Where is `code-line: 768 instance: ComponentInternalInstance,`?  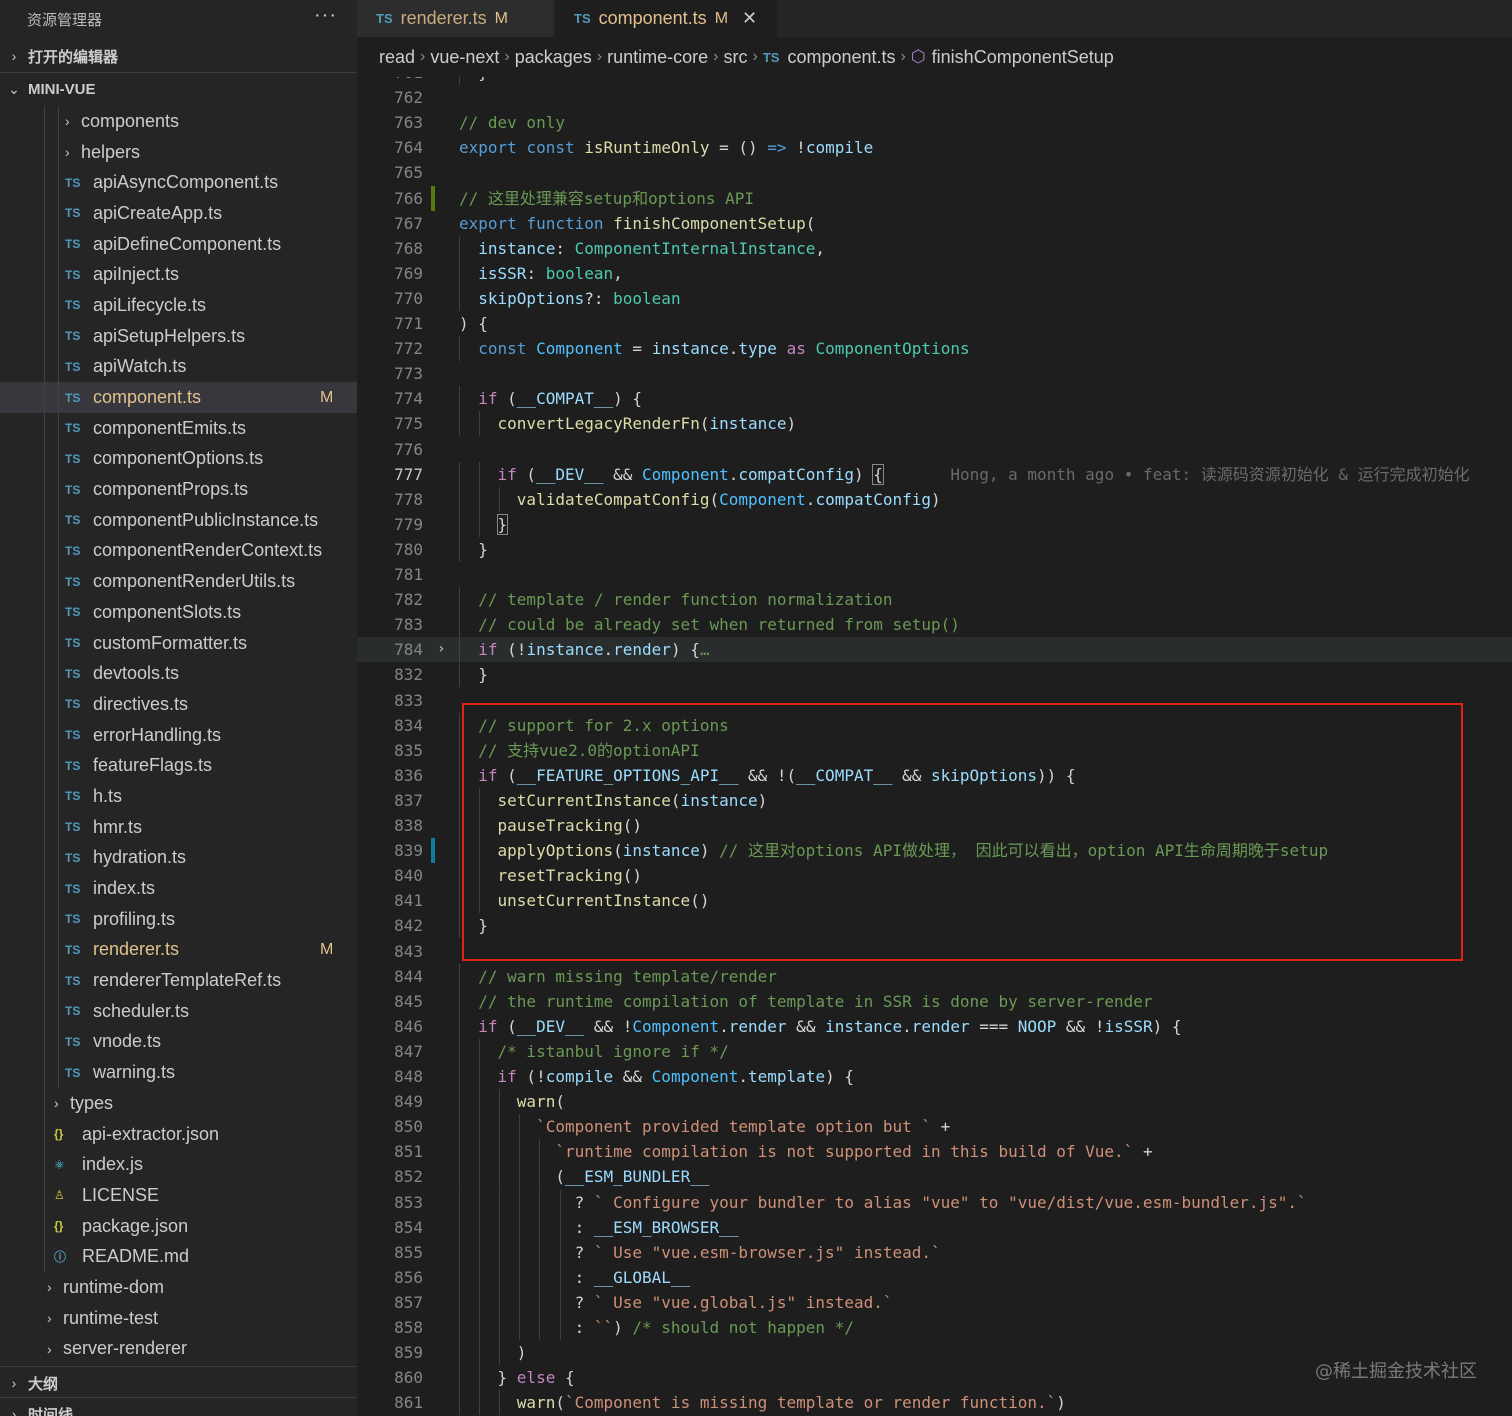 code-line: 768 instance: ComponentInternalInstance, is located at coordinates (934, 248).